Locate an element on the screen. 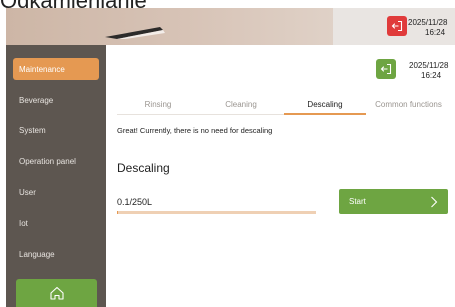 The height and width of the screenshot is (307, 455). header-datetime: 2025/11/28 16:24 is located at coordinates (431, 28).